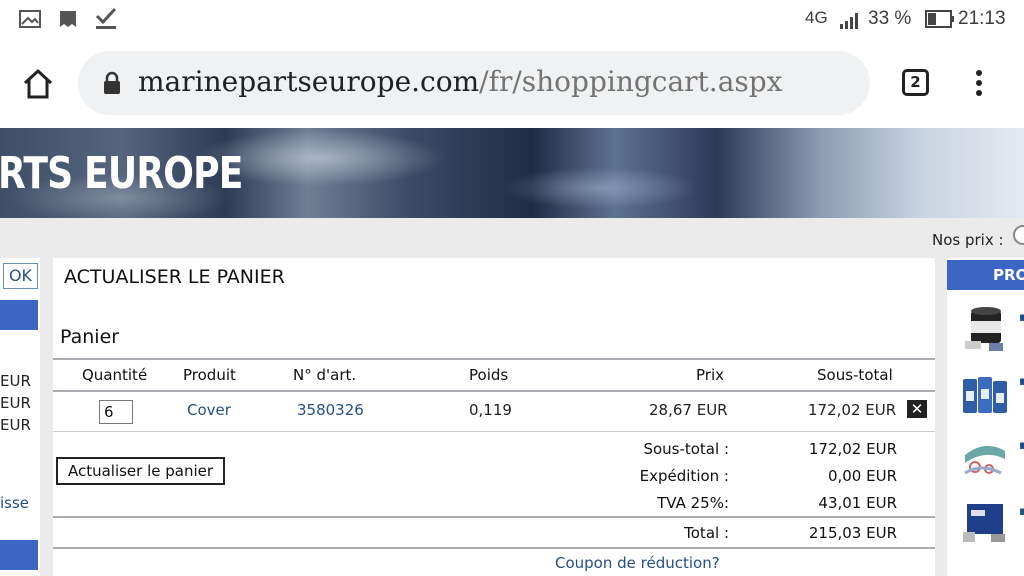 This screenshot has width=1024, height=576. Describe the element at coordinates (140, 471) in the screenshot. I see `update-cart-button: Actualiser le panier` at that location.